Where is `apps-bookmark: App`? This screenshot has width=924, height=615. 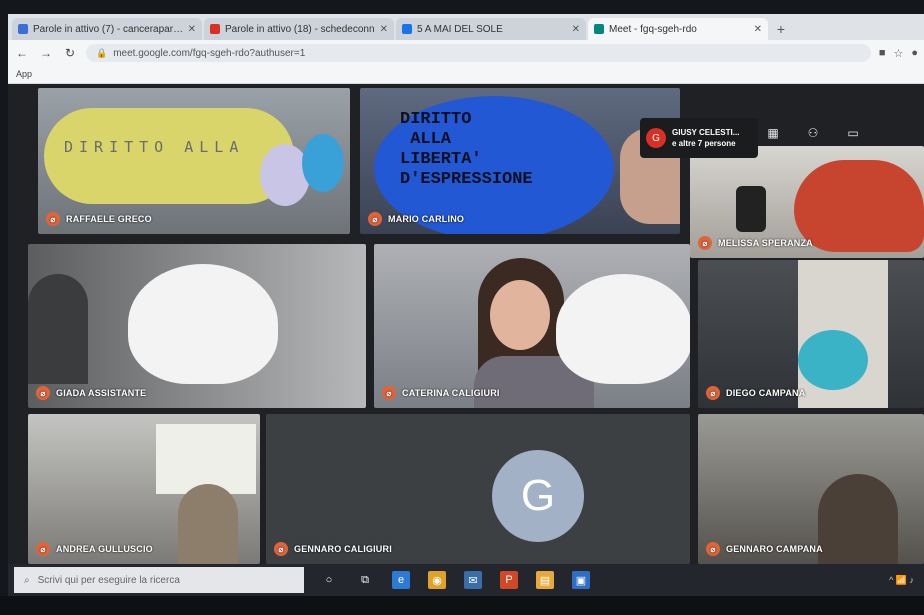 apps-bookmark: App is located at coordinates (24, 74).